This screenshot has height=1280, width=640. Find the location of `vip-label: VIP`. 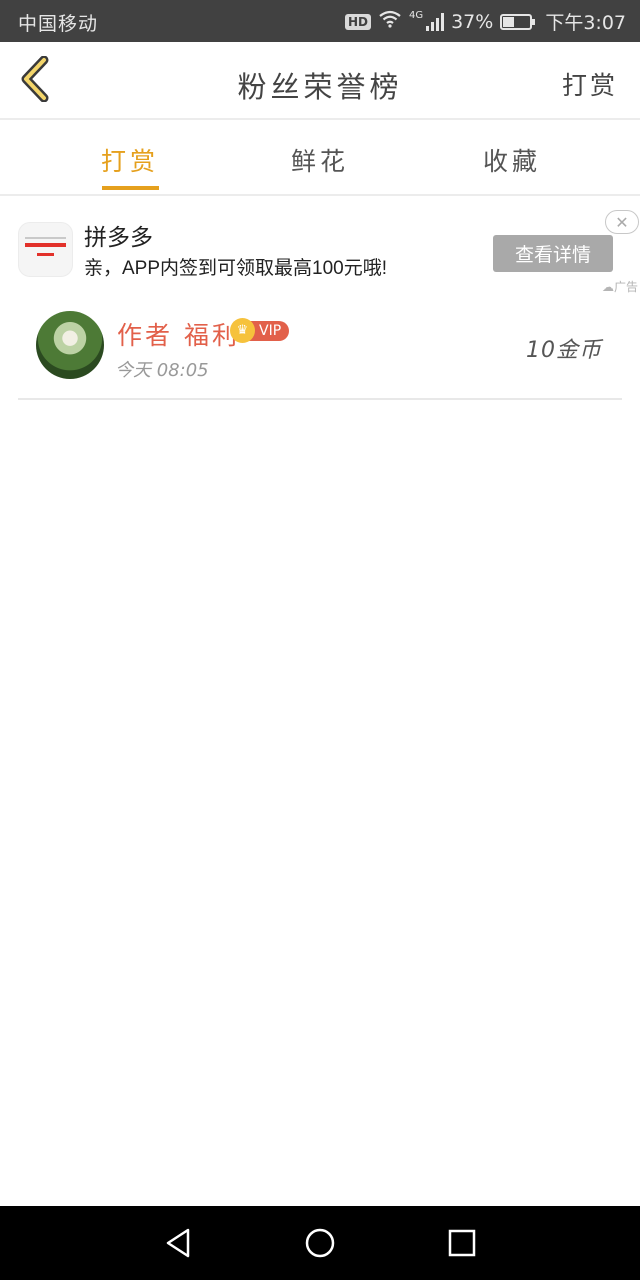

vip-label: VIP is located at coordinates (269, 330).